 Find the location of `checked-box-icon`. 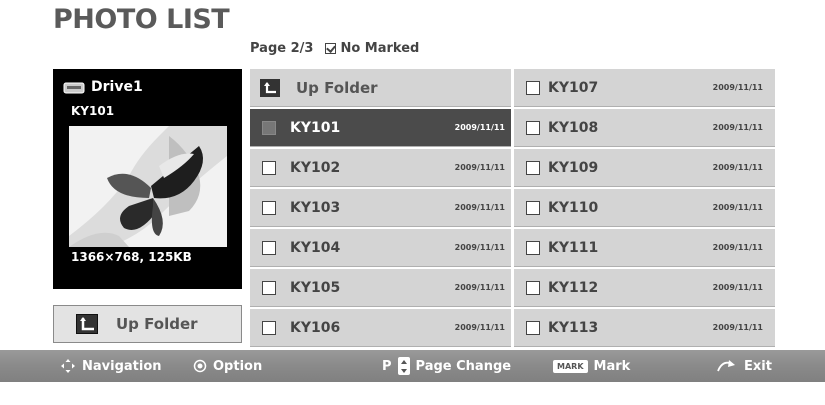

checked-box-icon is located at coordinates (331, 48).